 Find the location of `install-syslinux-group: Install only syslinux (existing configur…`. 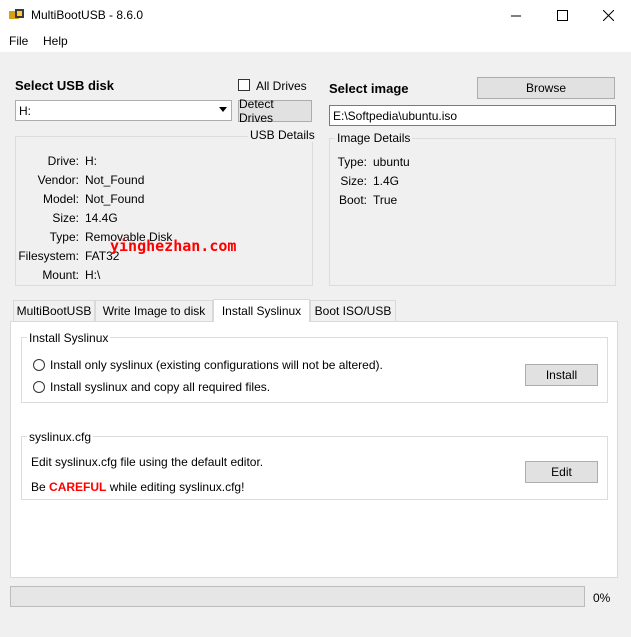

install-syslinux-group: Install only syslinux (existing configur… is located at coordinates (314, 370).